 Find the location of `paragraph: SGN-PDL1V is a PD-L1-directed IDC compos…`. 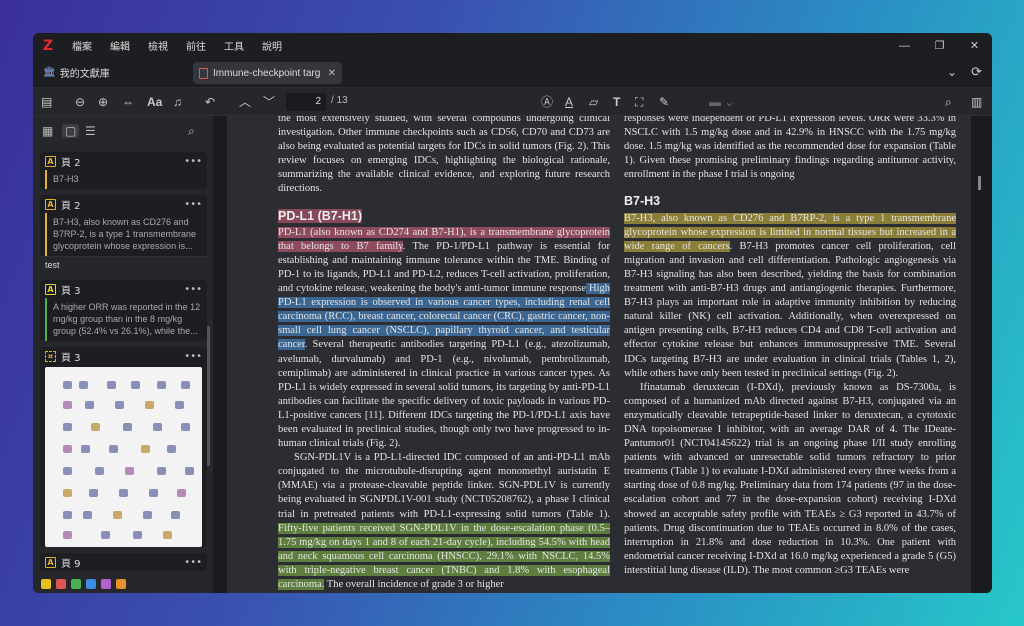

paragraph: SGN-PDL1V is a PD-L1-directed IDC compos… is located at coordinates (444, 521).